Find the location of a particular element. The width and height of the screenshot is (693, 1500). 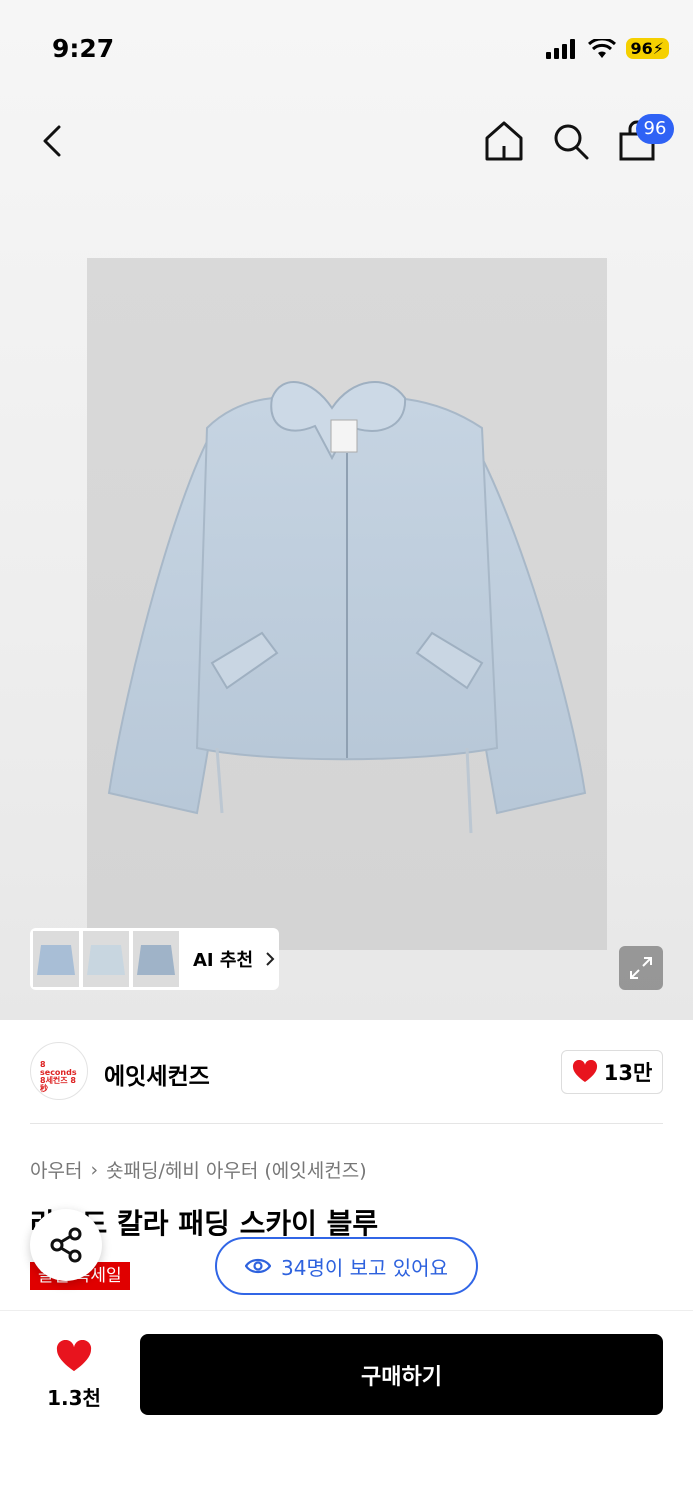

buy-button: 구매하기 is located at coordinates (401, 1374).